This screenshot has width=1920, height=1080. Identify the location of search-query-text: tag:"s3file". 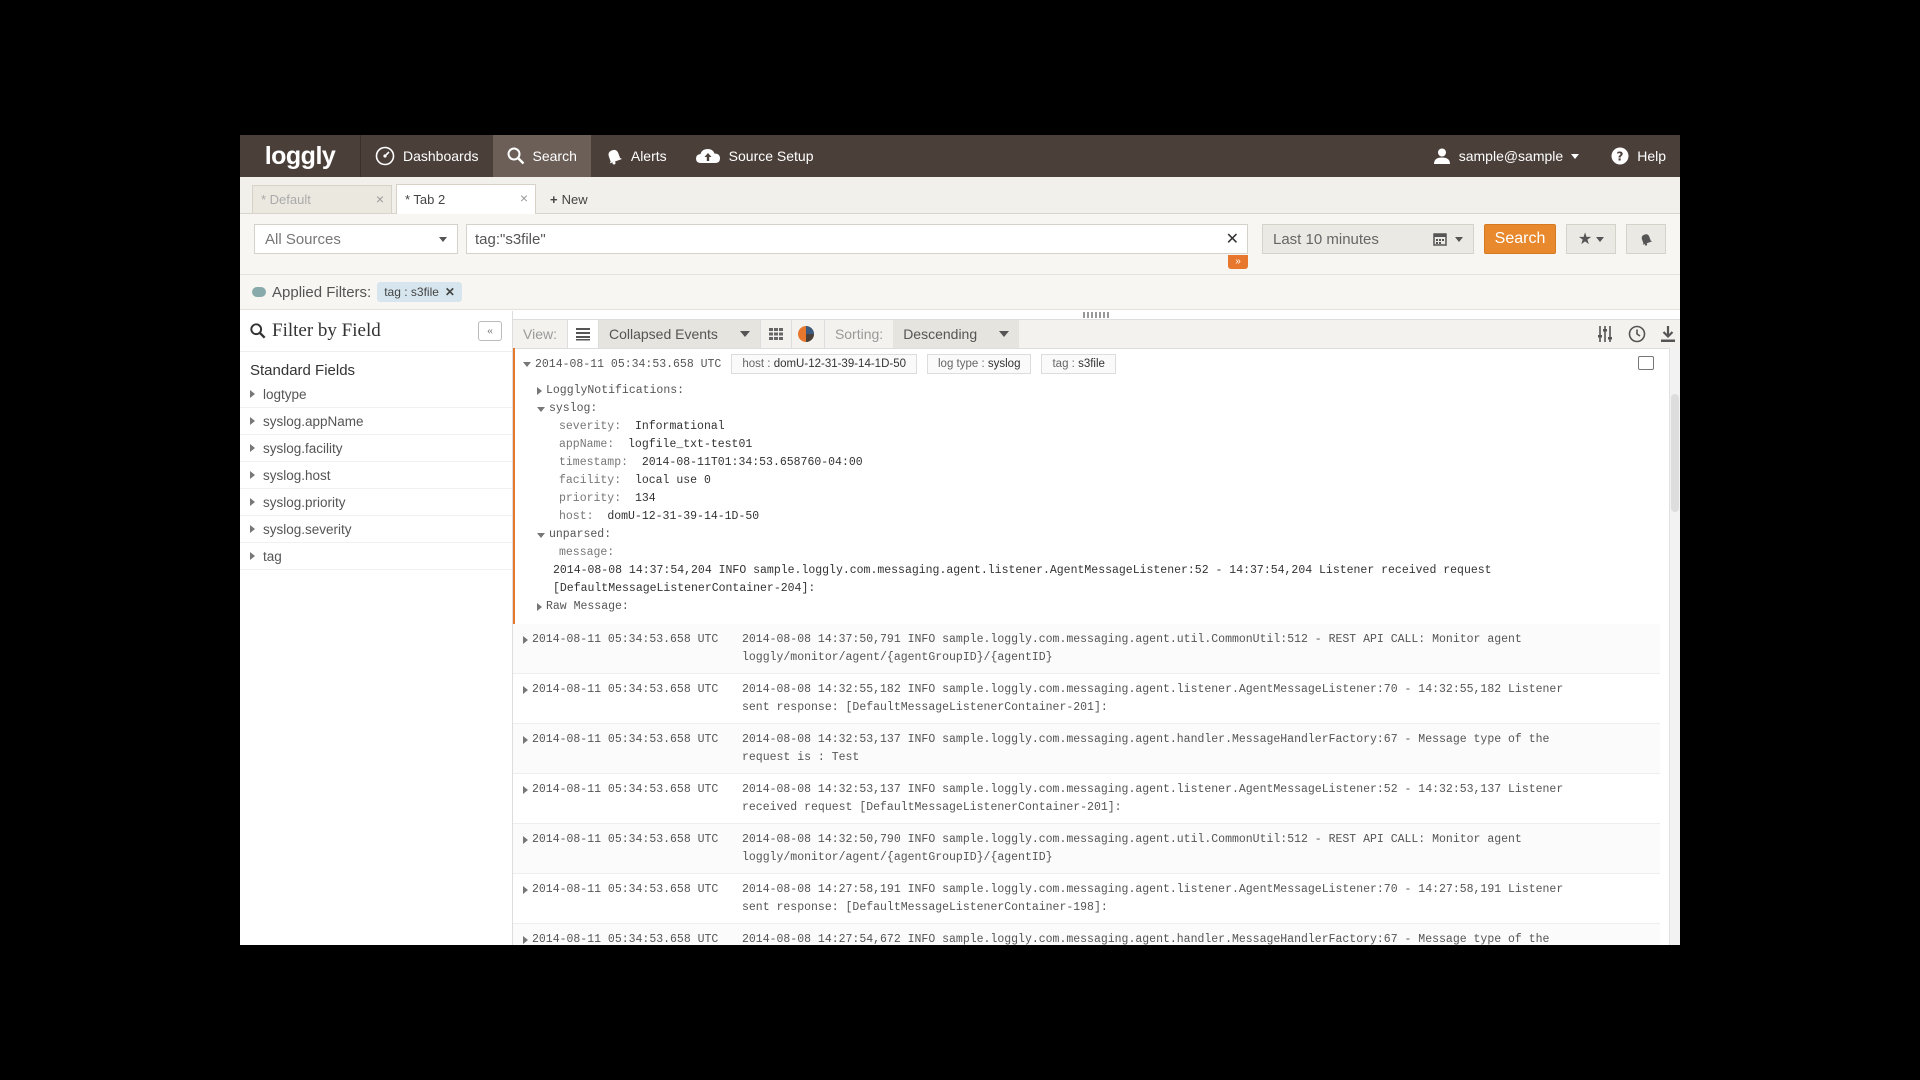
(510, 239).